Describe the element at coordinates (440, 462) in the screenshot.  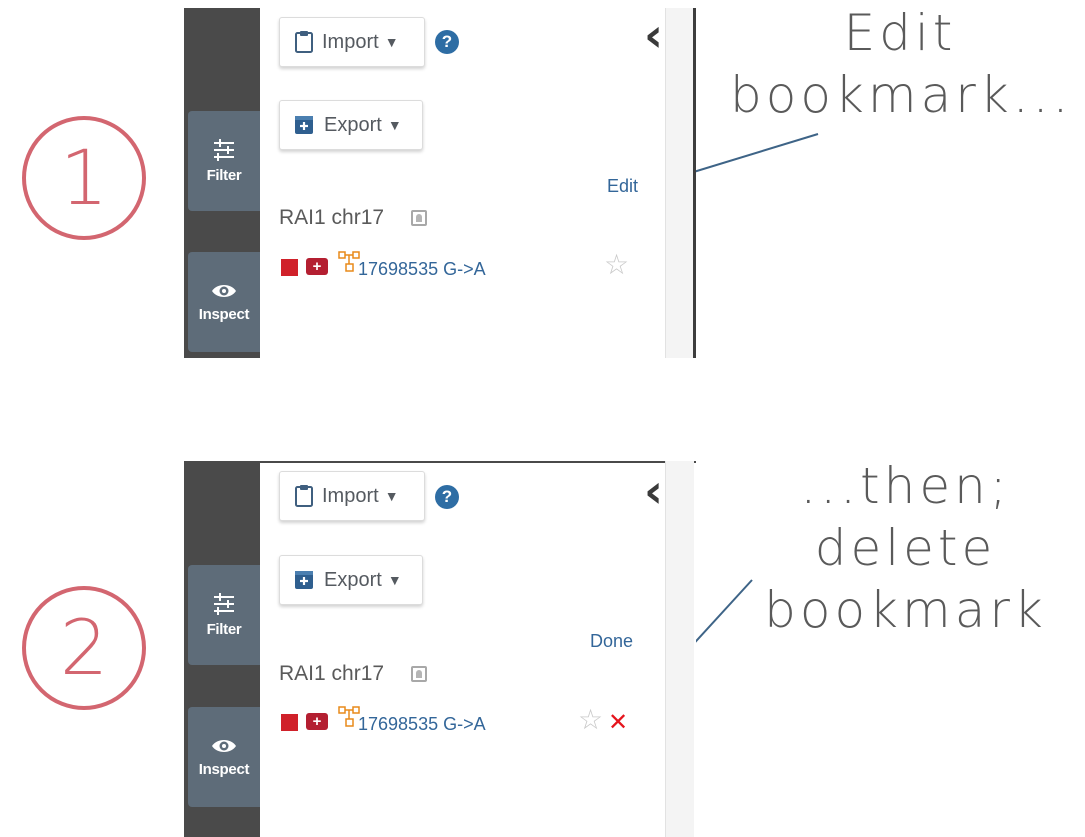
I see `panel-top-border` at that location.